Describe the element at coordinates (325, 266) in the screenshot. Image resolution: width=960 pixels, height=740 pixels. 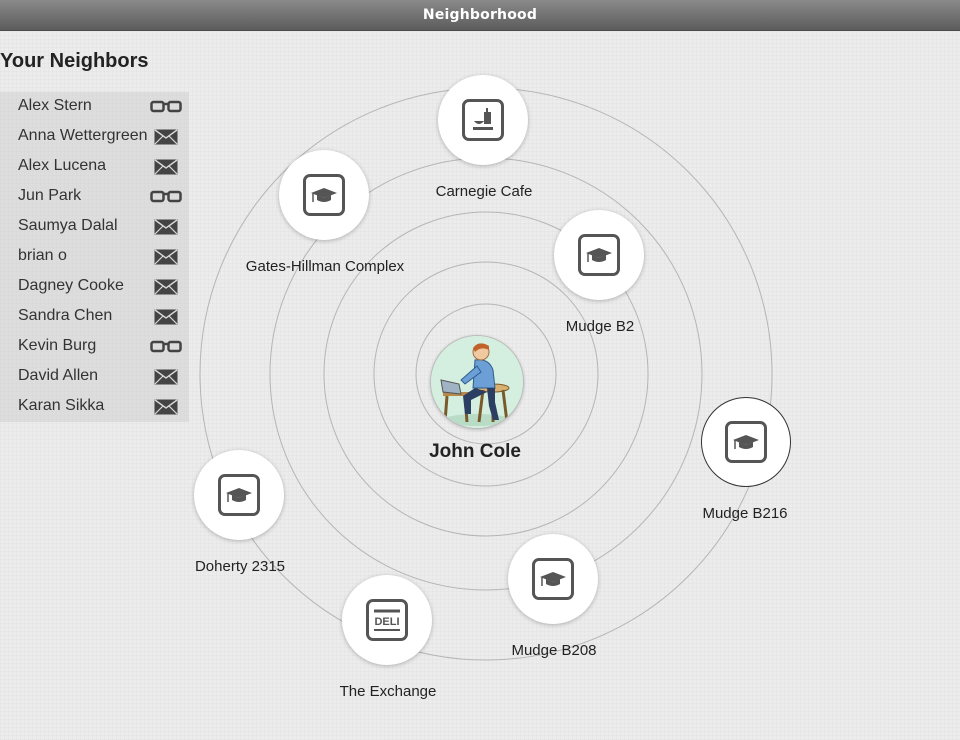
I see `place-label: Gates-Hillman Complex` at that location.